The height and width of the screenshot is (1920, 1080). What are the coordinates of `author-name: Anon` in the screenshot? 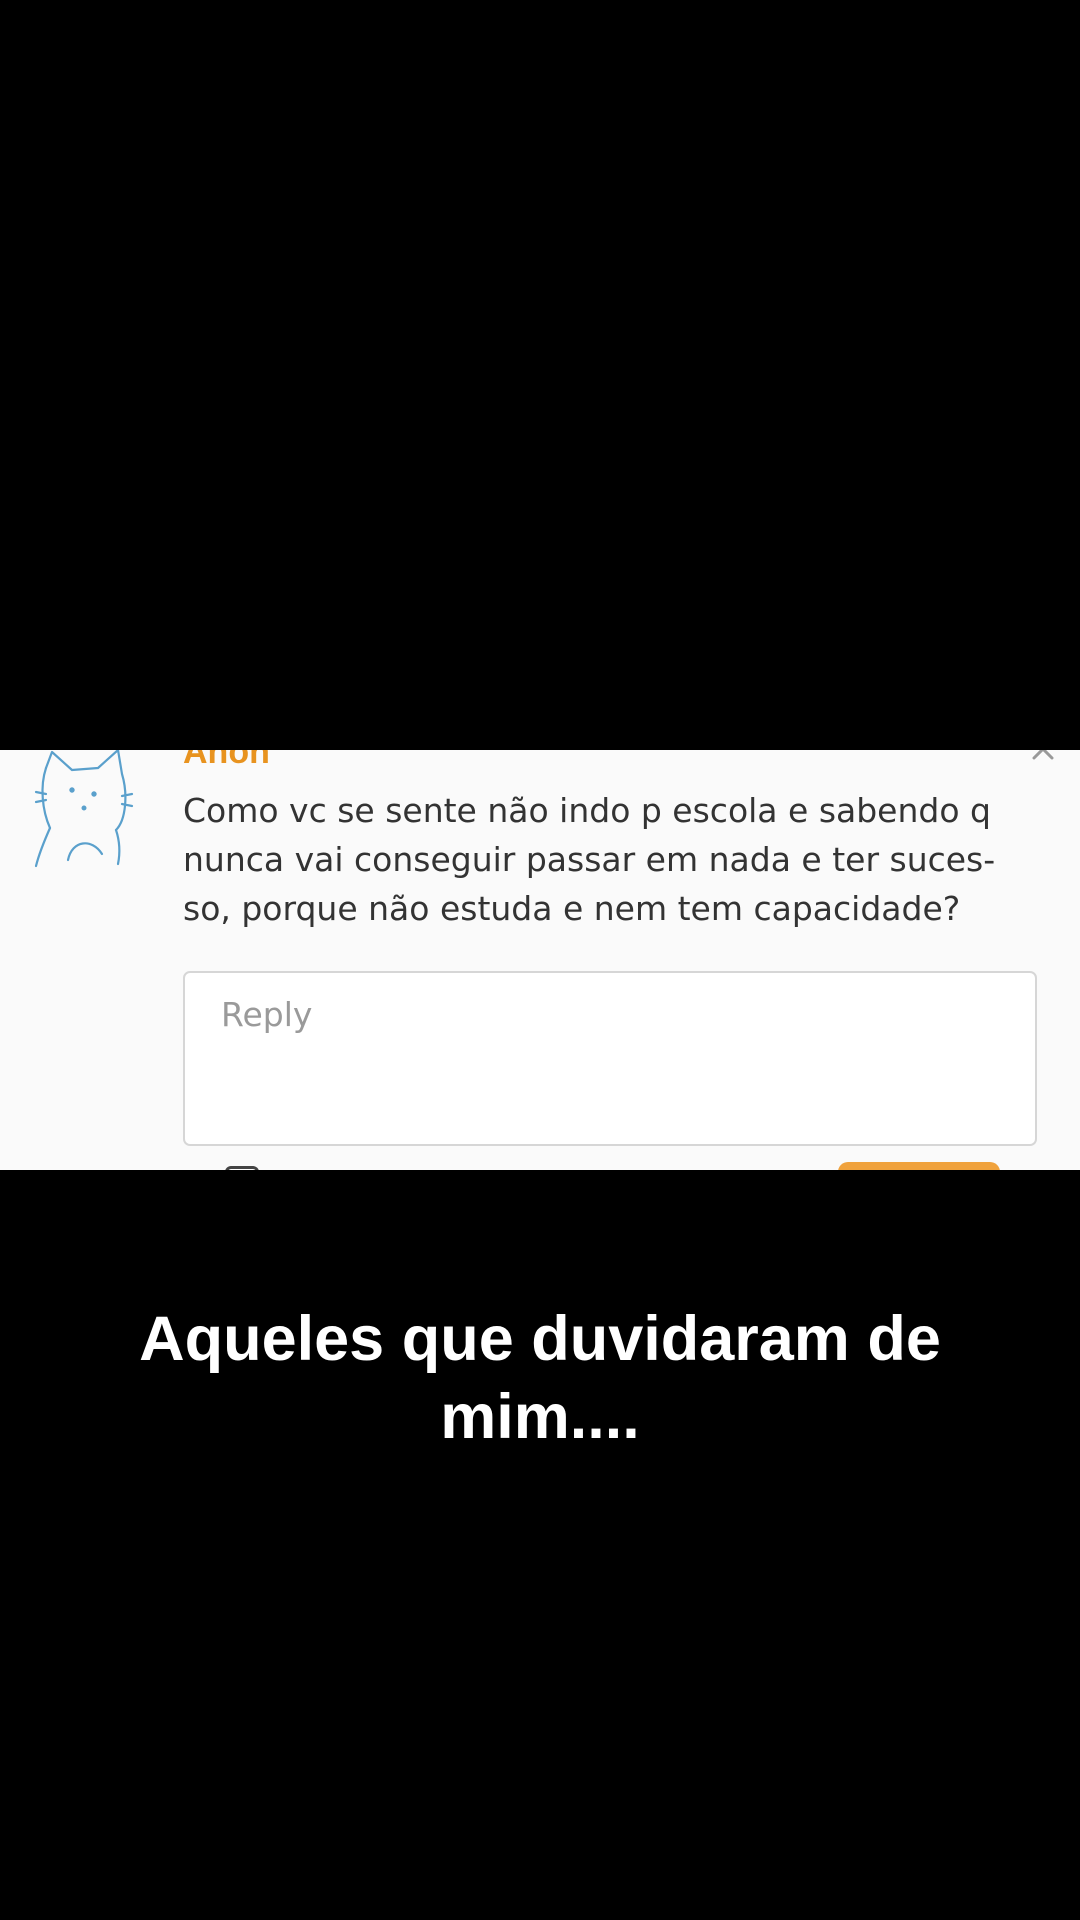 It's located at (226, 760).